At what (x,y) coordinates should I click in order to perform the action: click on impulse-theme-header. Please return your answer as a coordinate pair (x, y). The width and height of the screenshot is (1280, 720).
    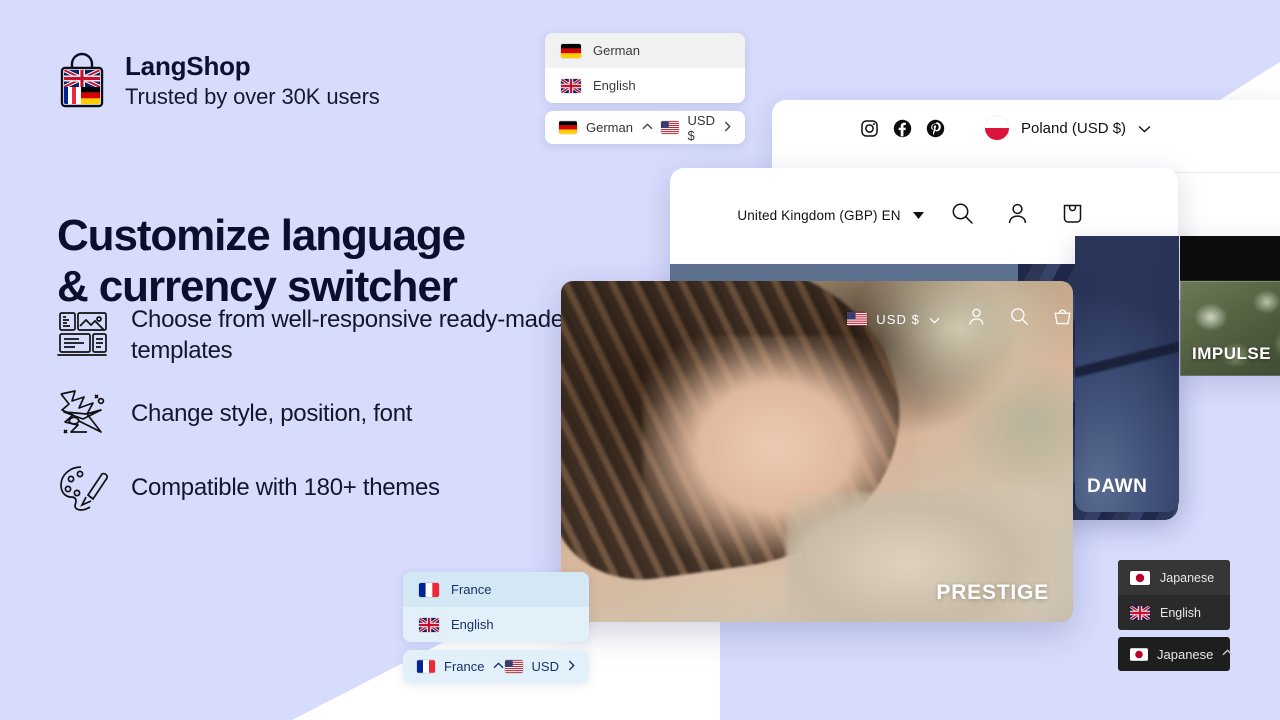
    Looking at the image, I should click on (1230, 258).